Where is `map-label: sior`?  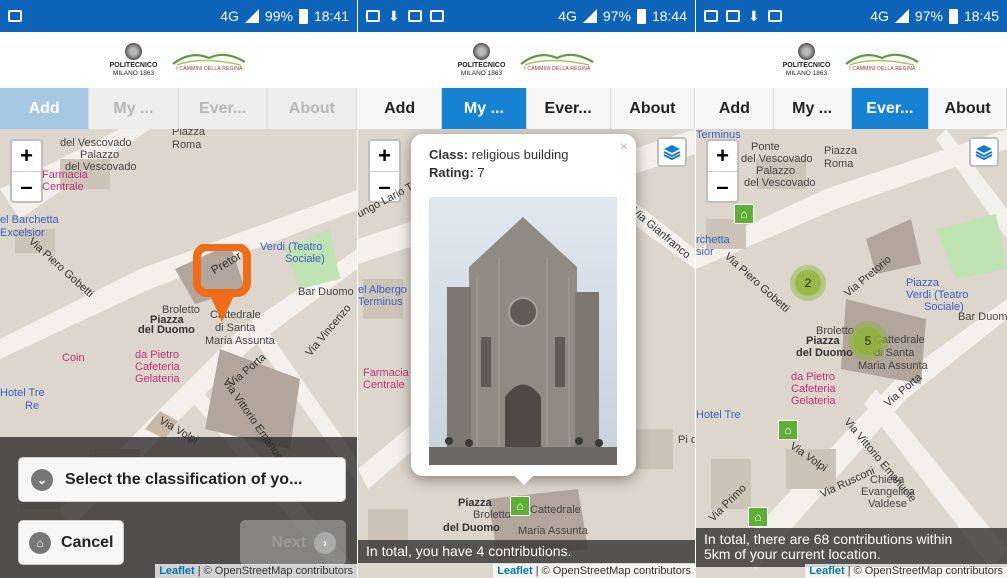 map-label: sior is located at coordinates (705, 252).